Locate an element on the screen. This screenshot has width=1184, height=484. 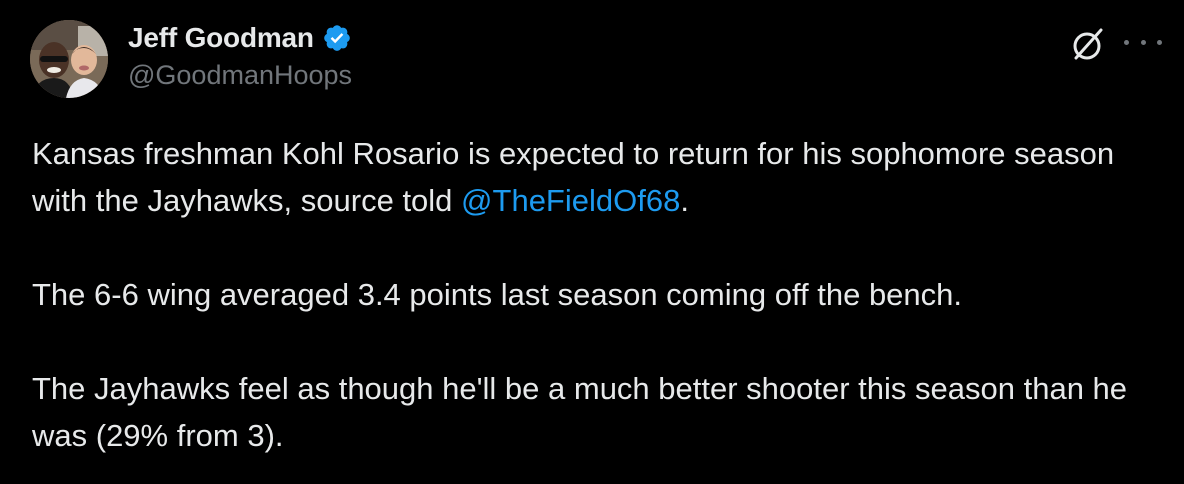
name-row: Jeff Goodman is located at coordinates (240, 38).